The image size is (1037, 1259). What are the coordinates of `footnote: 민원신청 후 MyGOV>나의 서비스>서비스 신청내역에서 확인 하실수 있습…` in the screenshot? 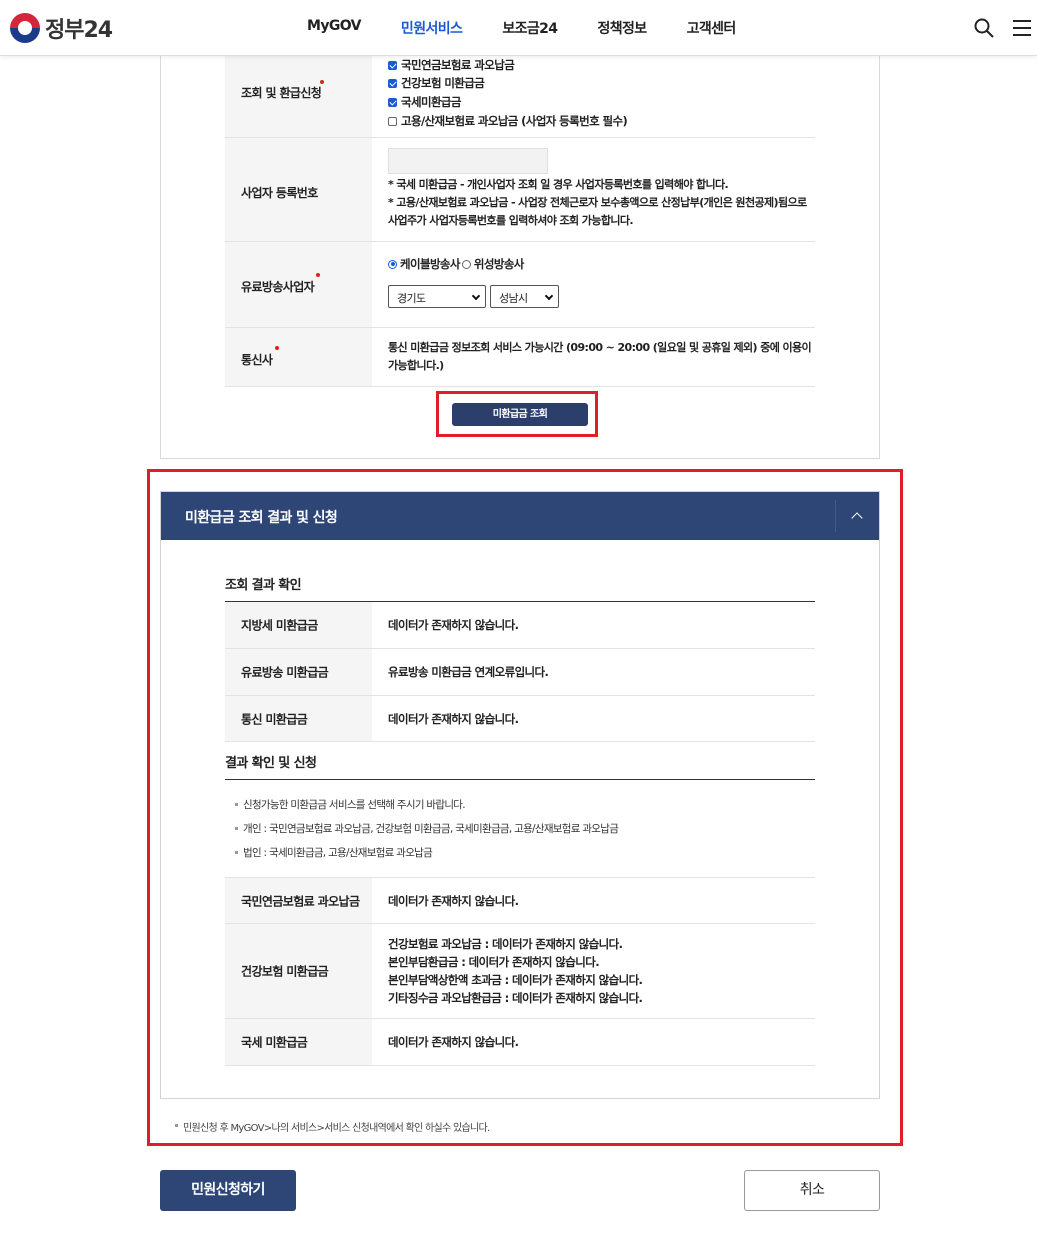 It's located at (332, 1126).